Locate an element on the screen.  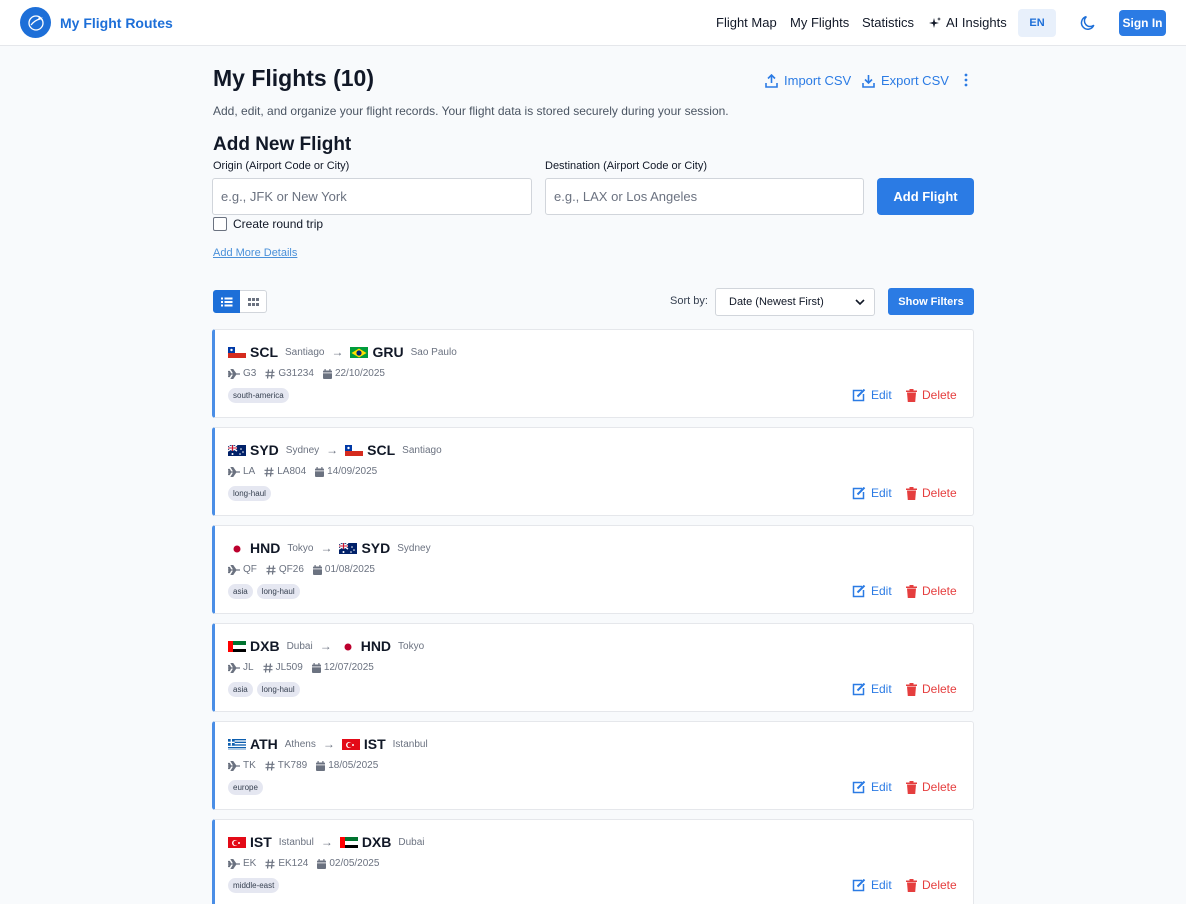
airline-code: QF is located at coordinates (250, 569).